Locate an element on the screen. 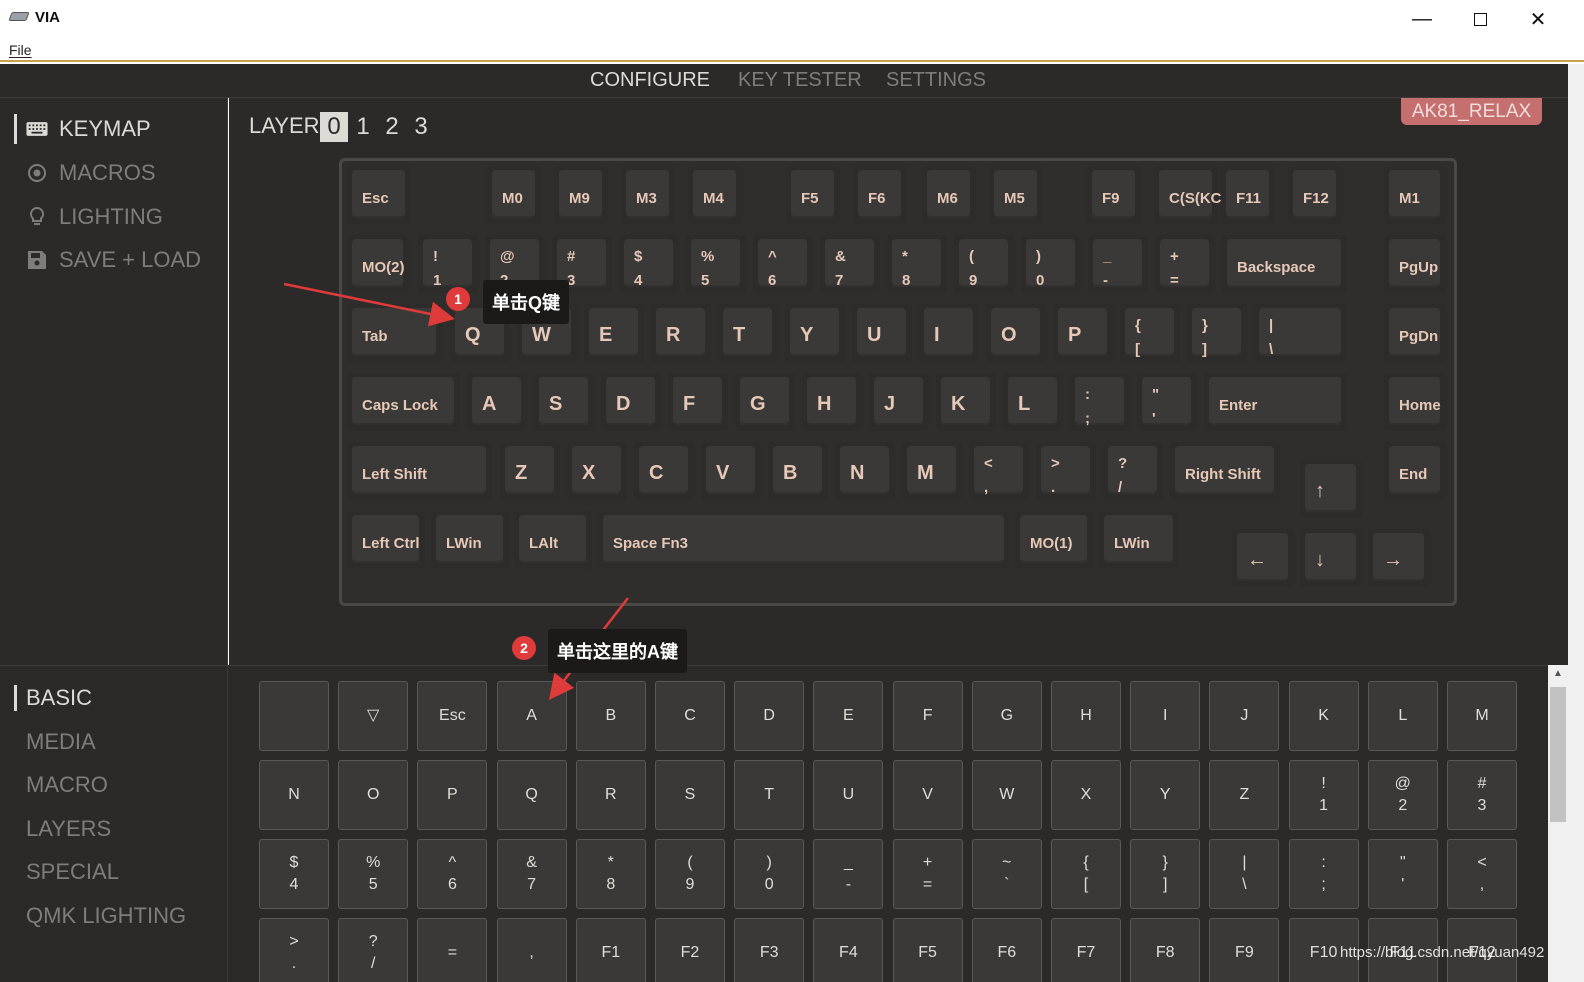 The image size is (1584, 982). key: Home is located at coordinates (1415, 402).